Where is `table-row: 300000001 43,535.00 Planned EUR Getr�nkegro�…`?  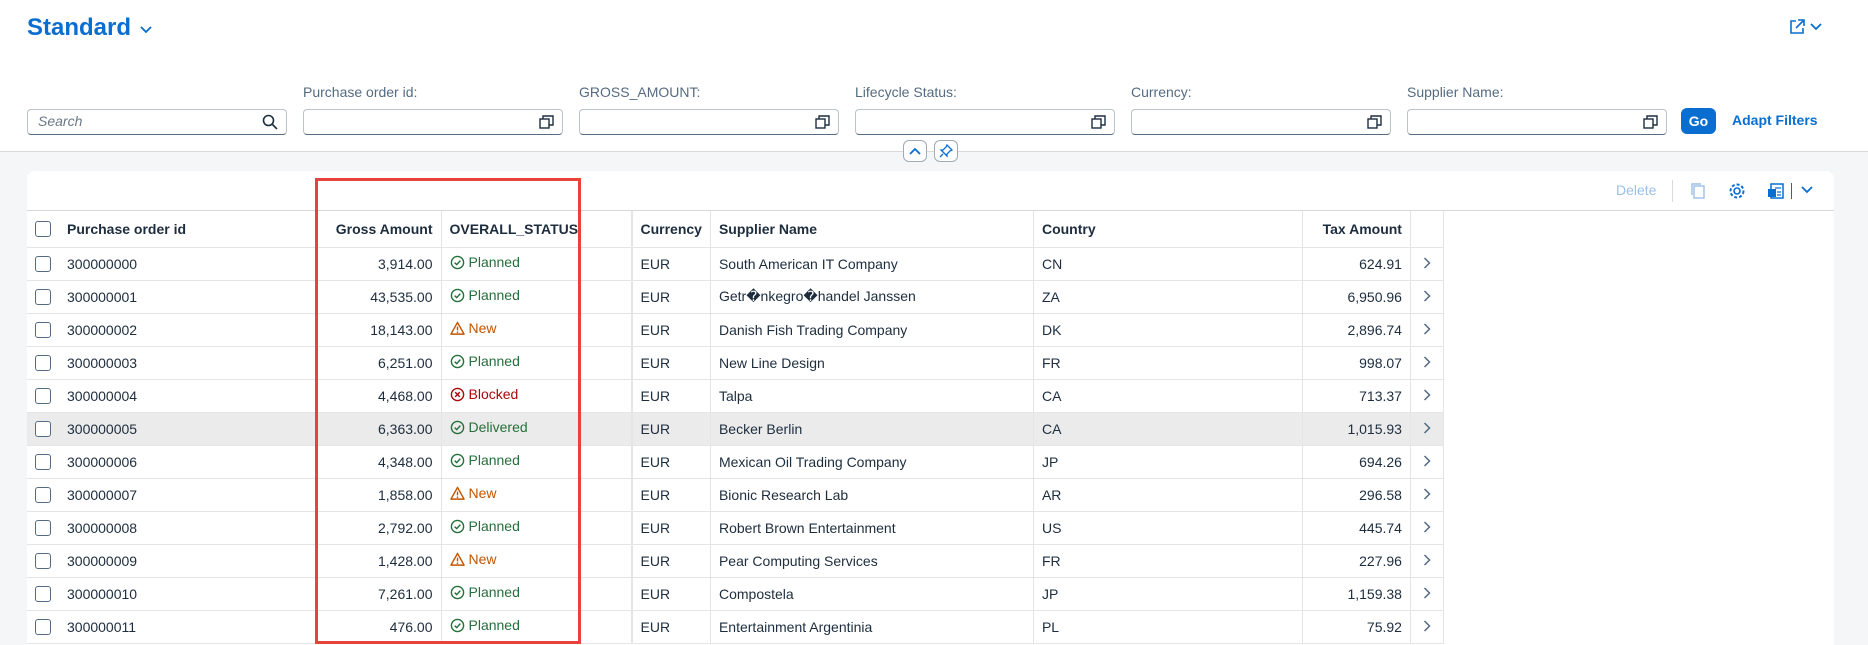 table-row: 300000001 43,535.00 Planned EUR Getr�nkegro�… is located at coordinates (735, 297).